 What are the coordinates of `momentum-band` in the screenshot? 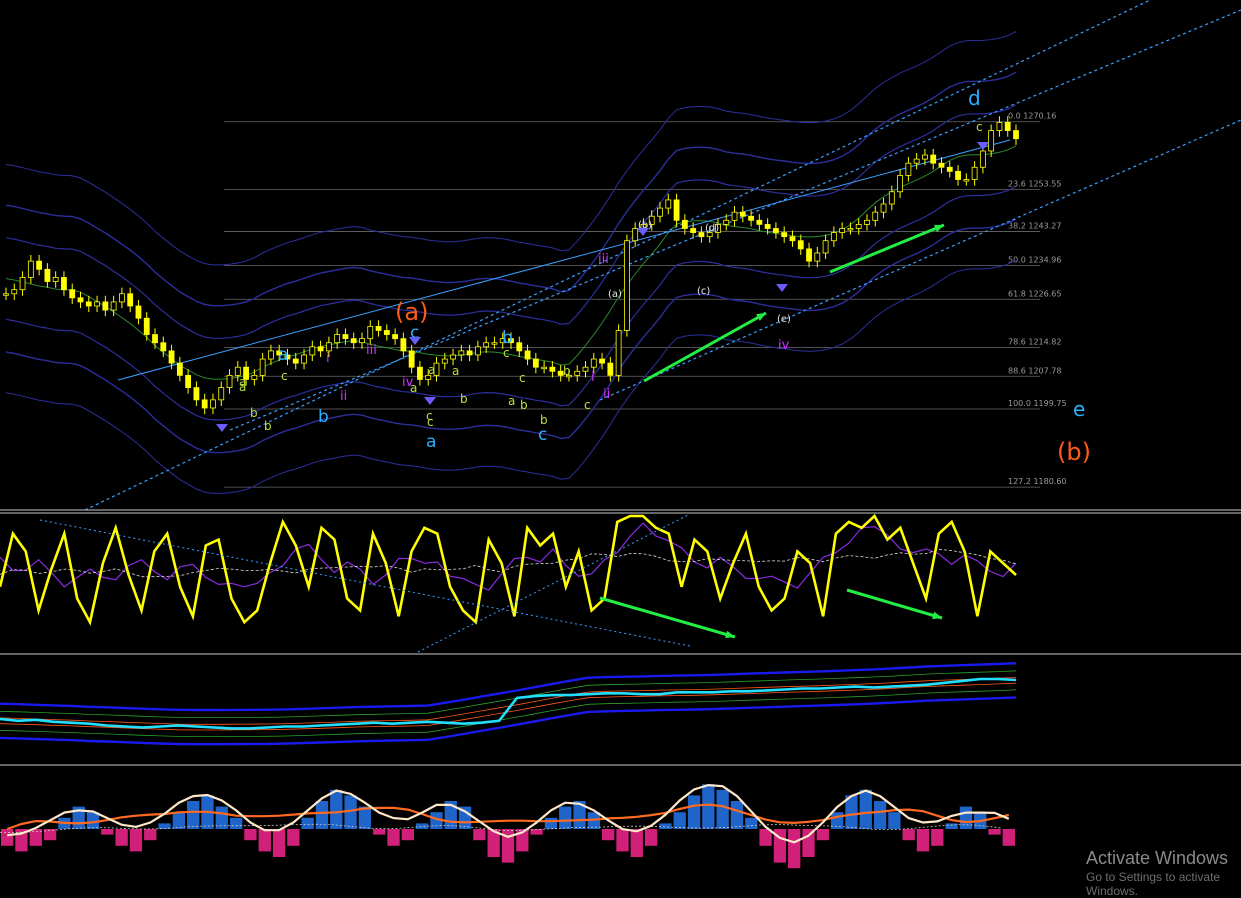 It's located at (508, 721).